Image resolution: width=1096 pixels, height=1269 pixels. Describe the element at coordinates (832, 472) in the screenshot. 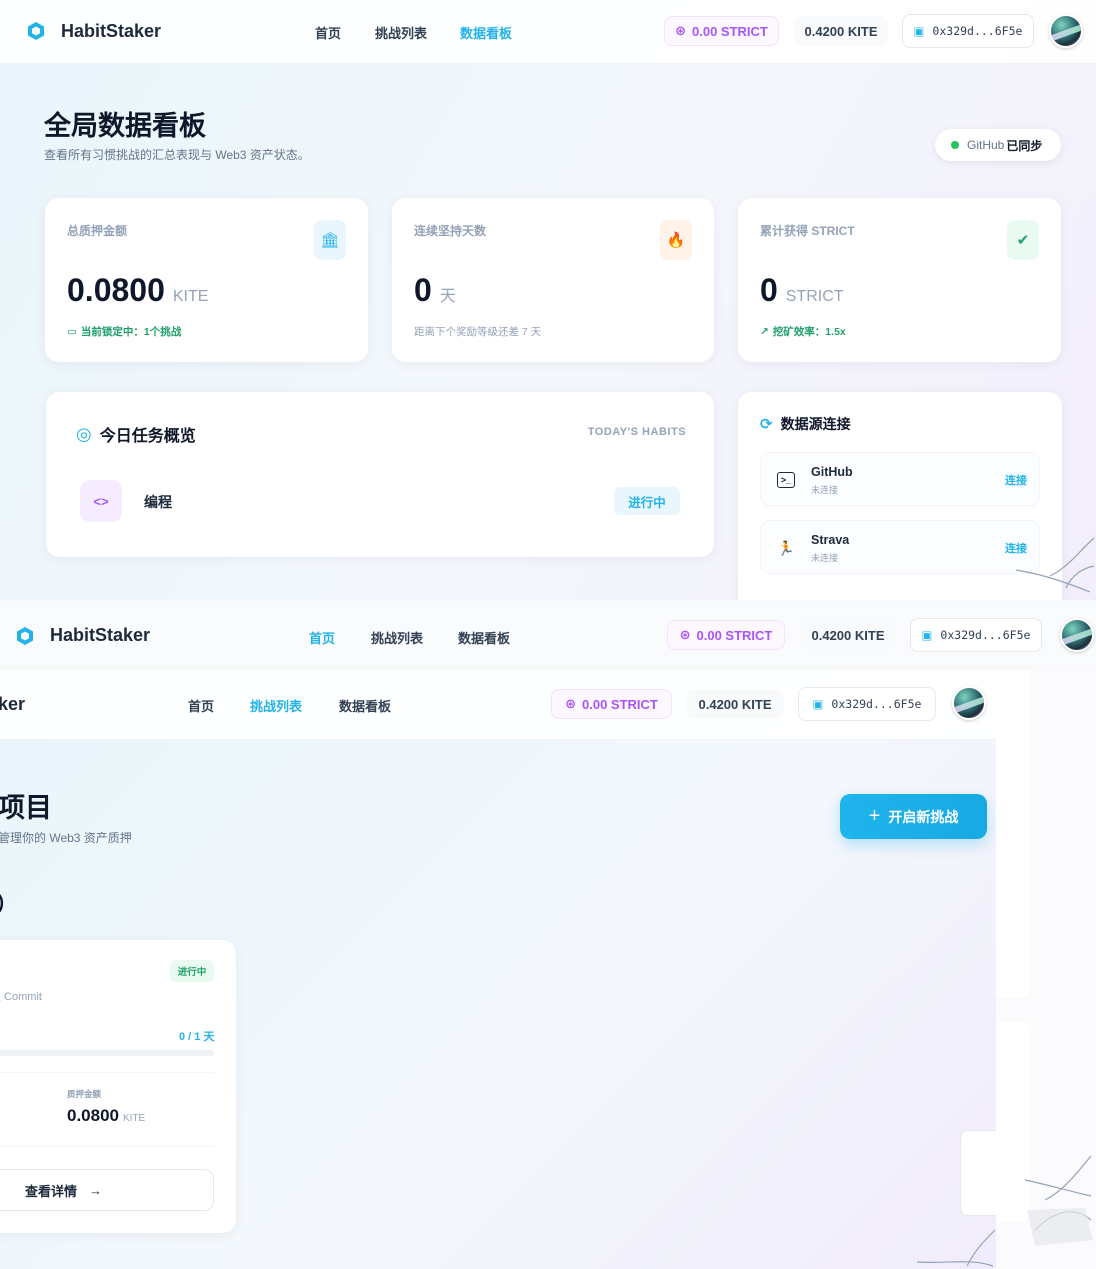

I see `source-name: GitHub` at that location.